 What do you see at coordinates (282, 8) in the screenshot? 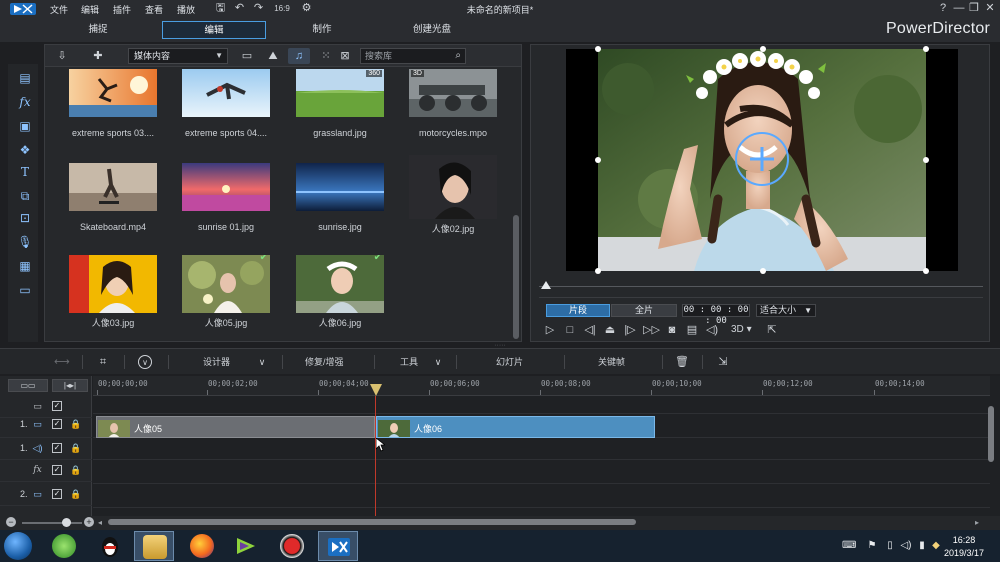
I see `aspect-ratio-icon: 16:9` at bounding box center [282, 8].